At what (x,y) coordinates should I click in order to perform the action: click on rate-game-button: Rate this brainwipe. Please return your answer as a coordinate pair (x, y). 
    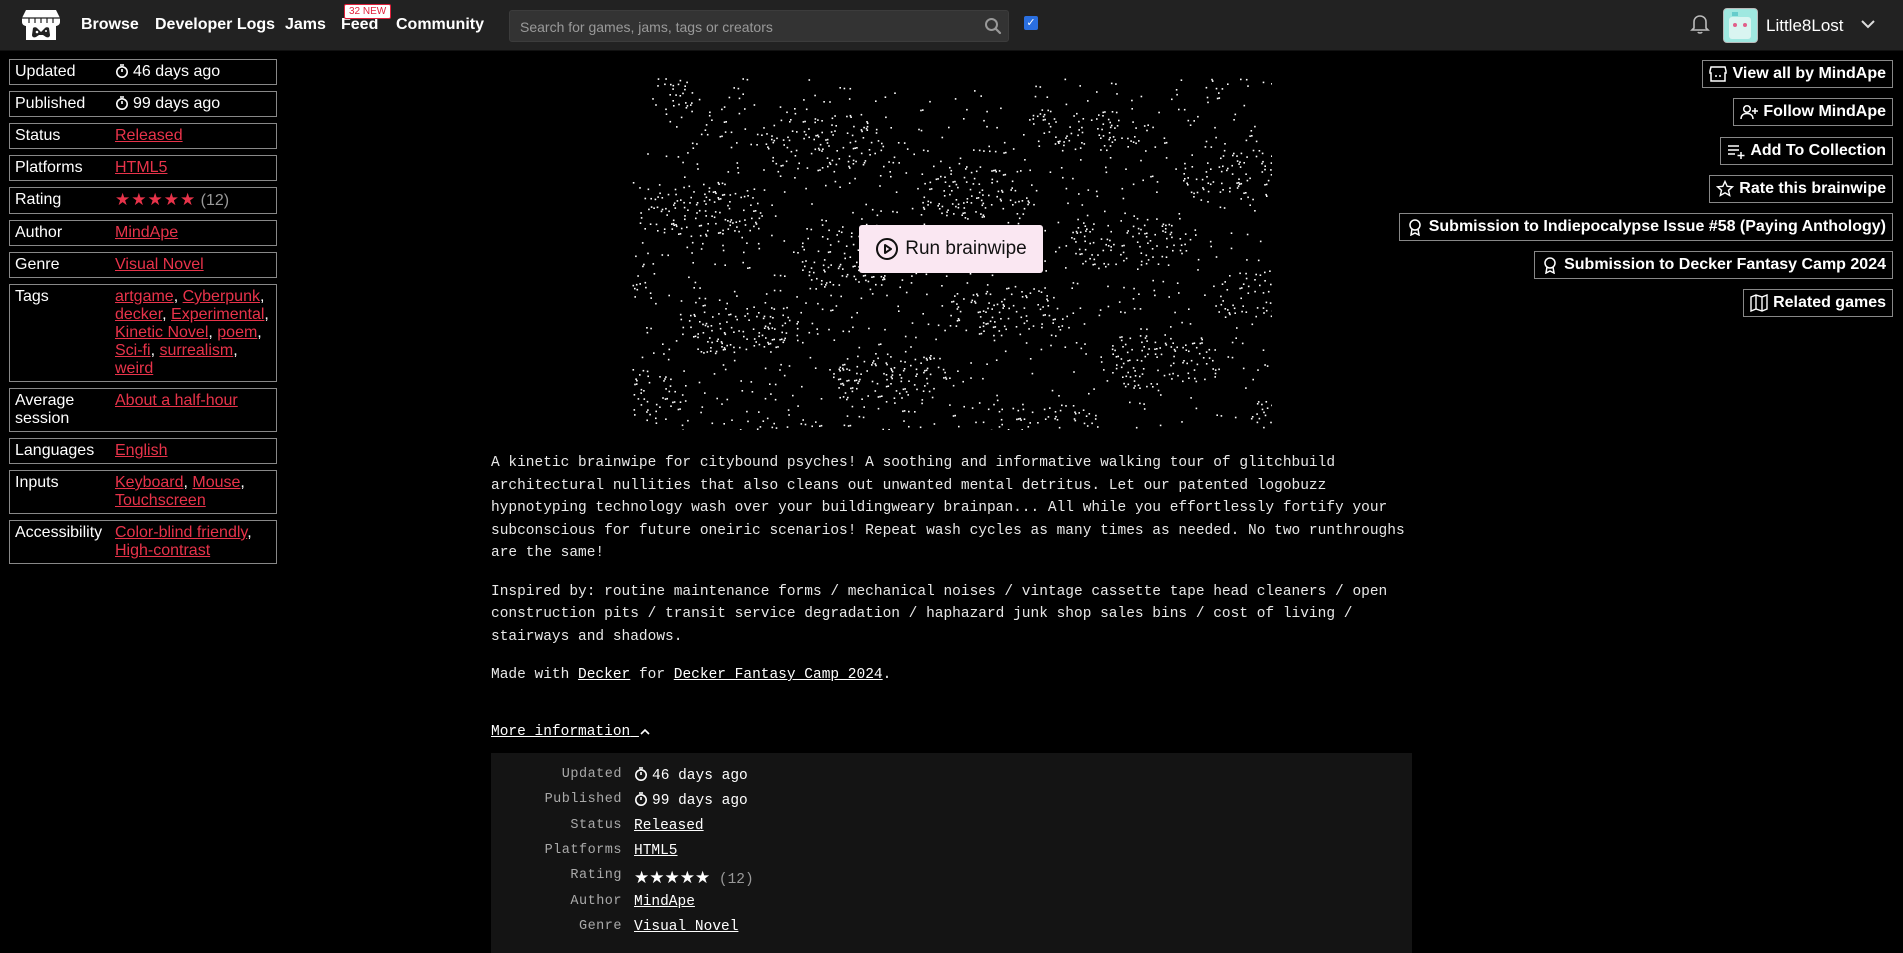
    Looking at the image, I should click on (1801, 189).